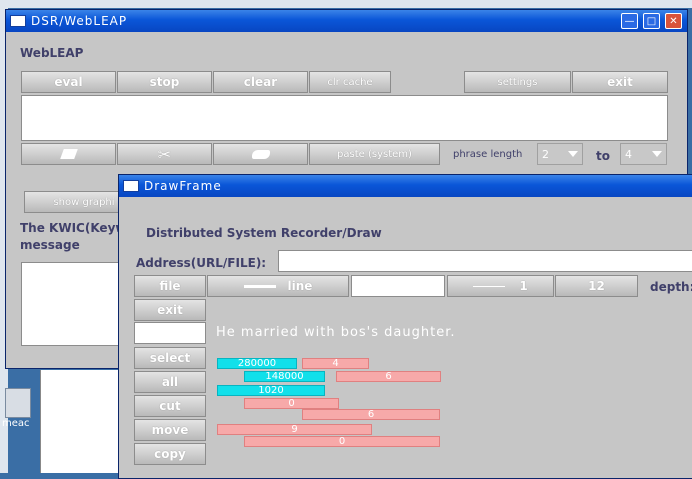  Describe the element at coordinates (170, 333) in the screenshot. I see `side-input-field` at that location.